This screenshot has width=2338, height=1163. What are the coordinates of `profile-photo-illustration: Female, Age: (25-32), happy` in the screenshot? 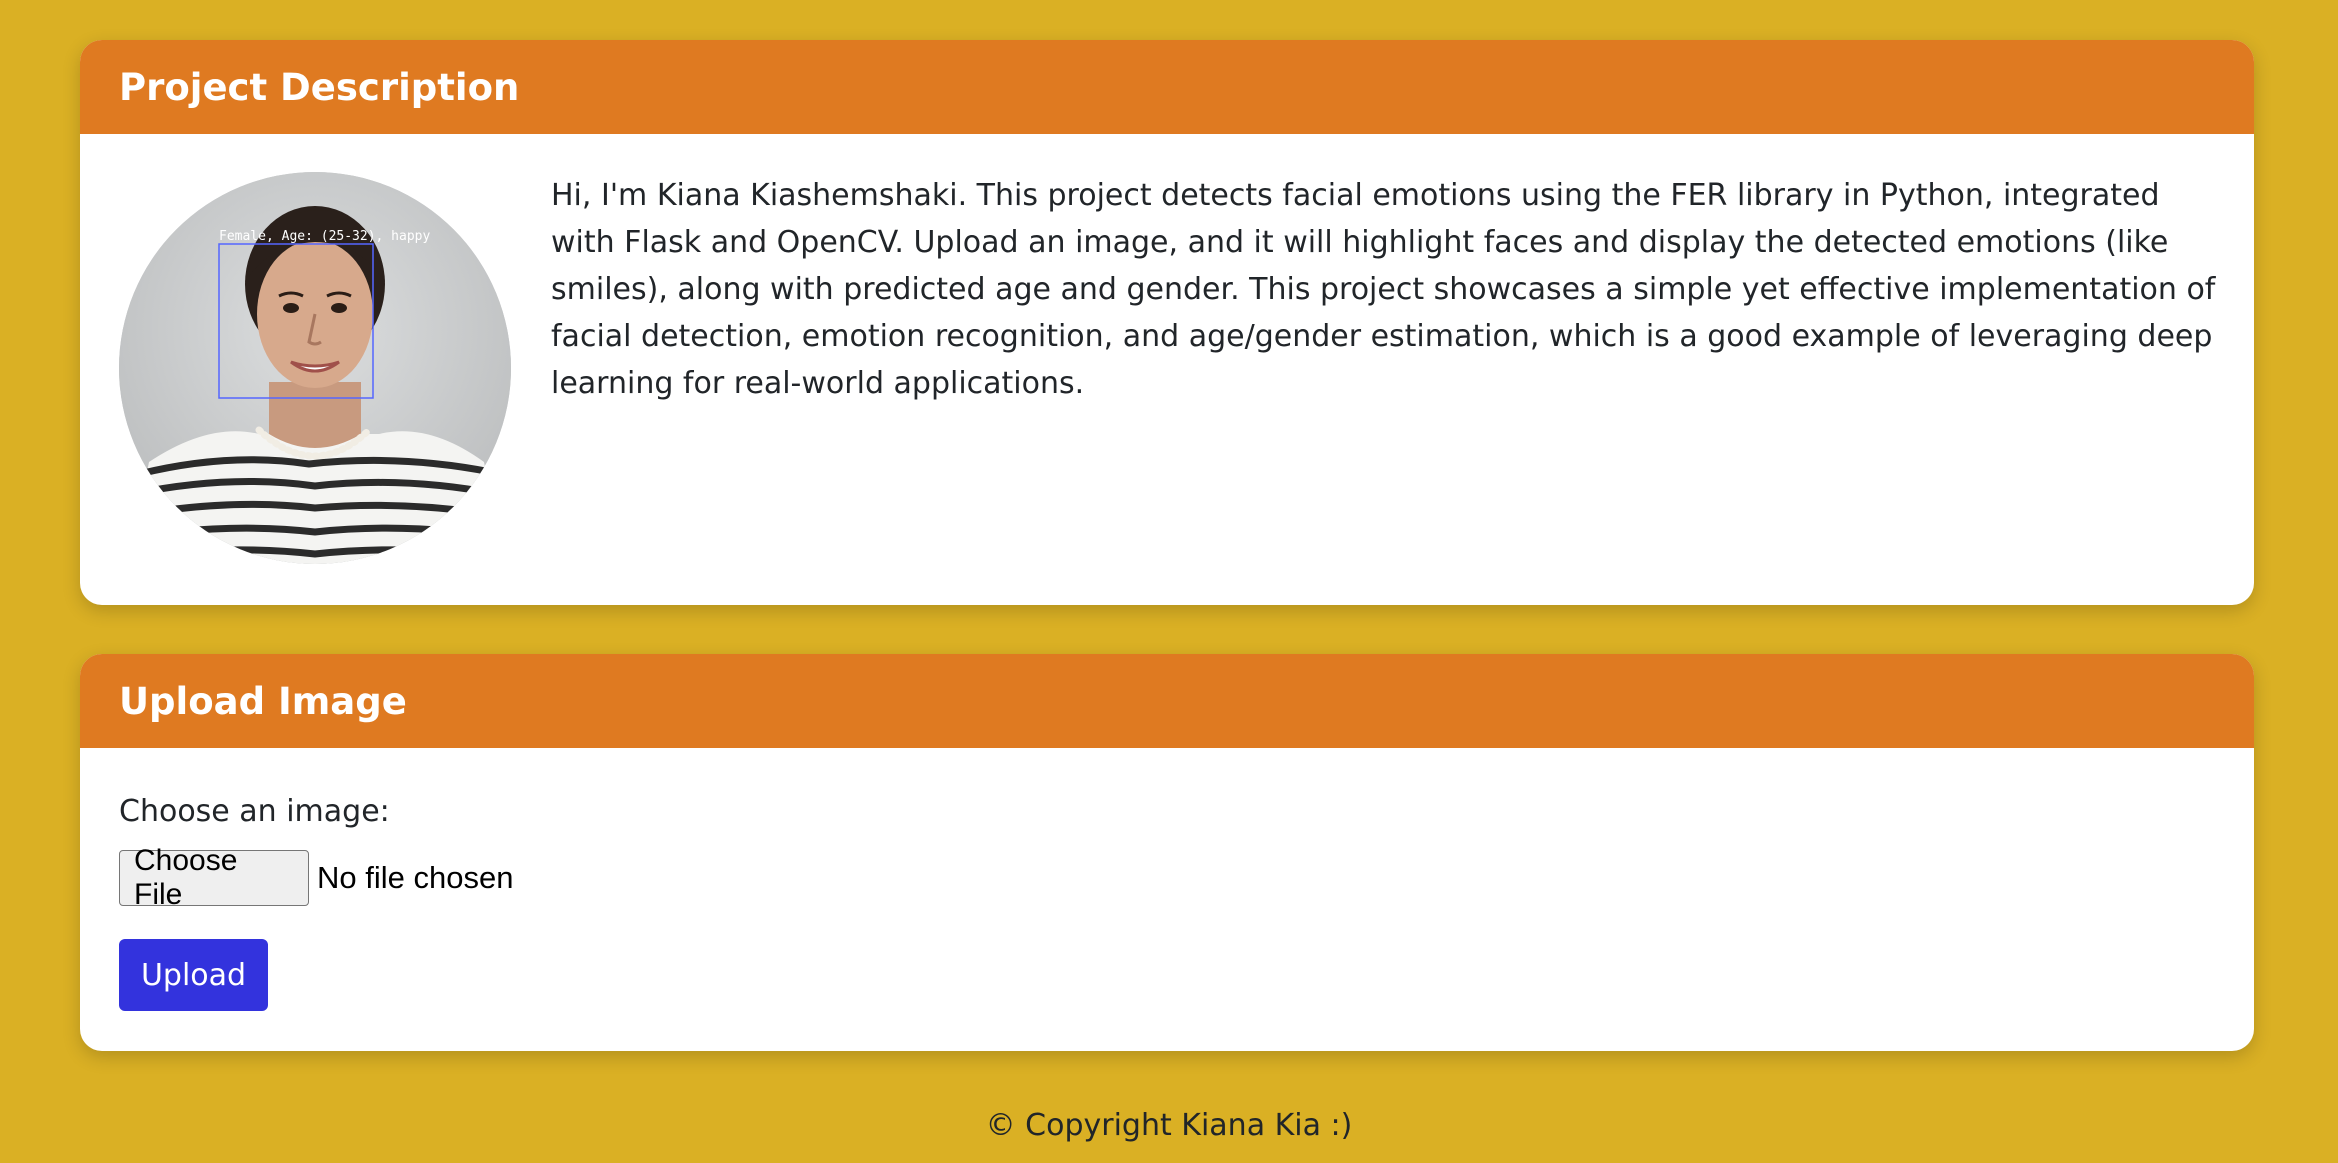 It's located at (315, 368).